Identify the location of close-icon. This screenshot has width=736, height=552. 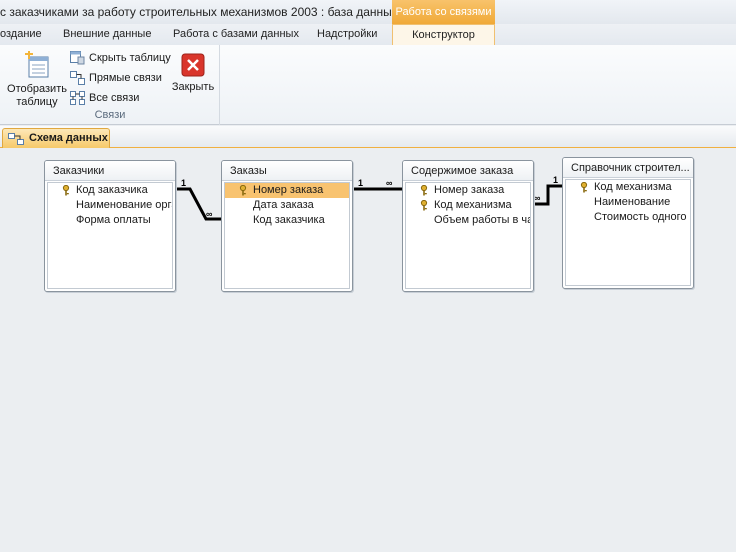
(193, 65).